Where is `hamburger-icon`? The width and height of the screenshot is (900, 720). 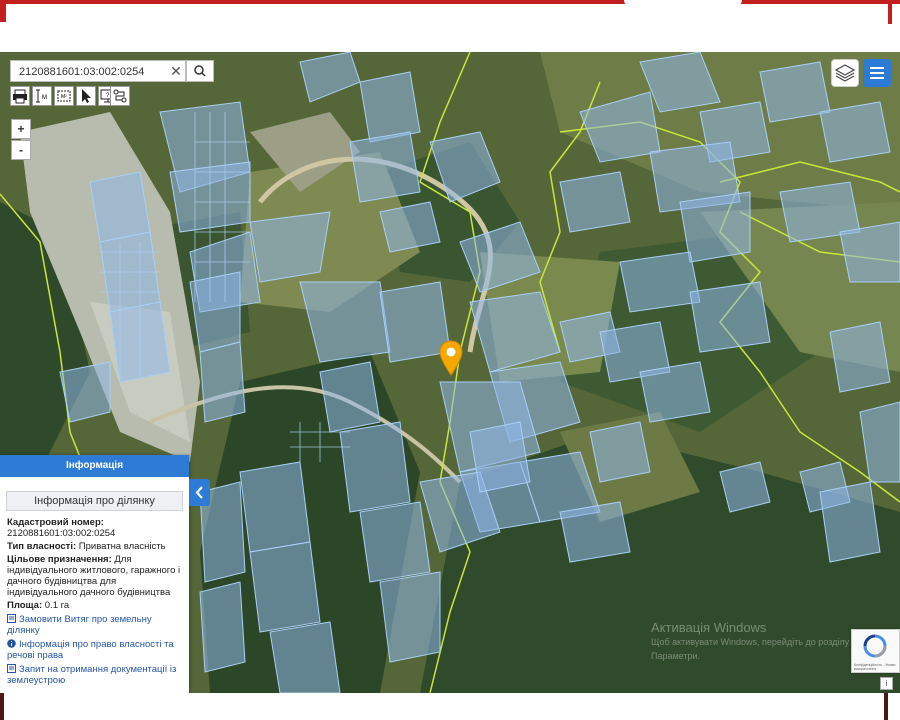
hamburger-icon is located at coordinates (877, 73).